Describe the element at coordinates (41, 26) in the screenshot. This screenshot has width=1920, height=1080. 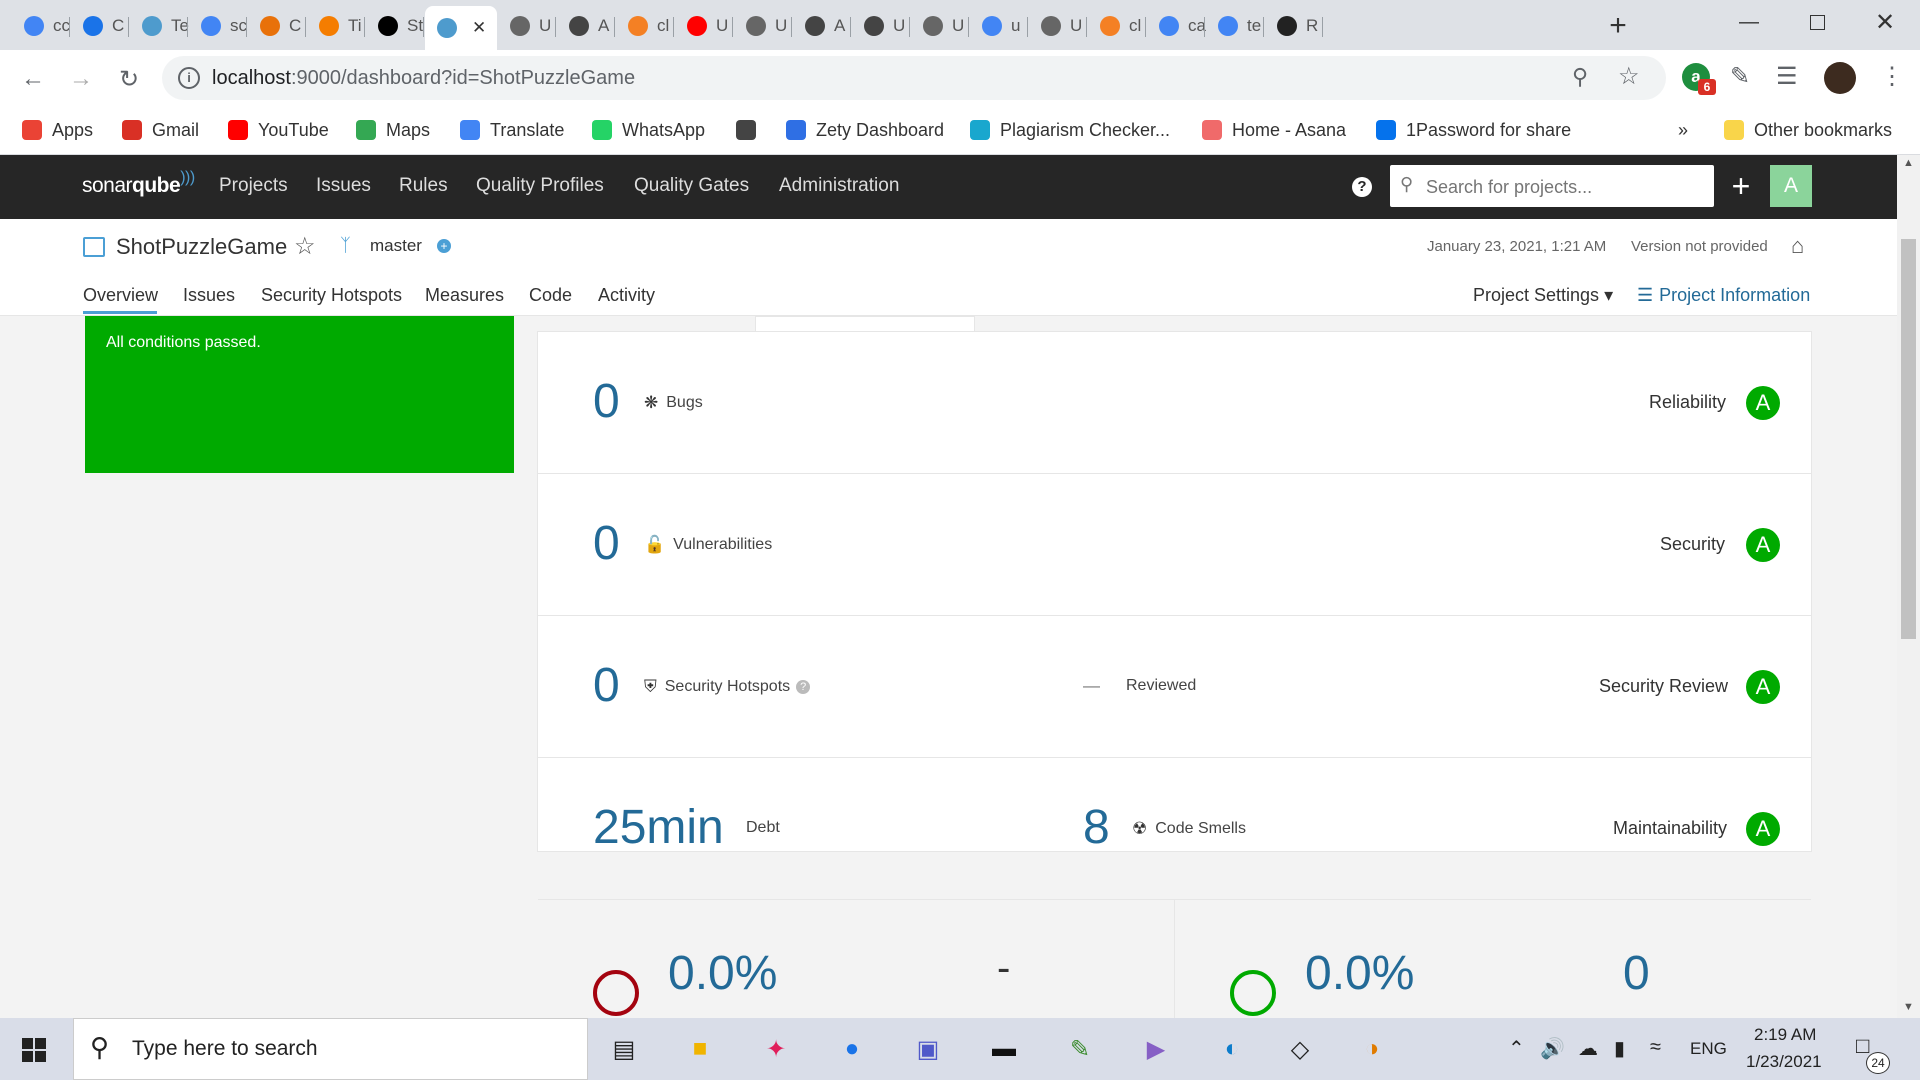
I see `browser-tab: cc` at that location.